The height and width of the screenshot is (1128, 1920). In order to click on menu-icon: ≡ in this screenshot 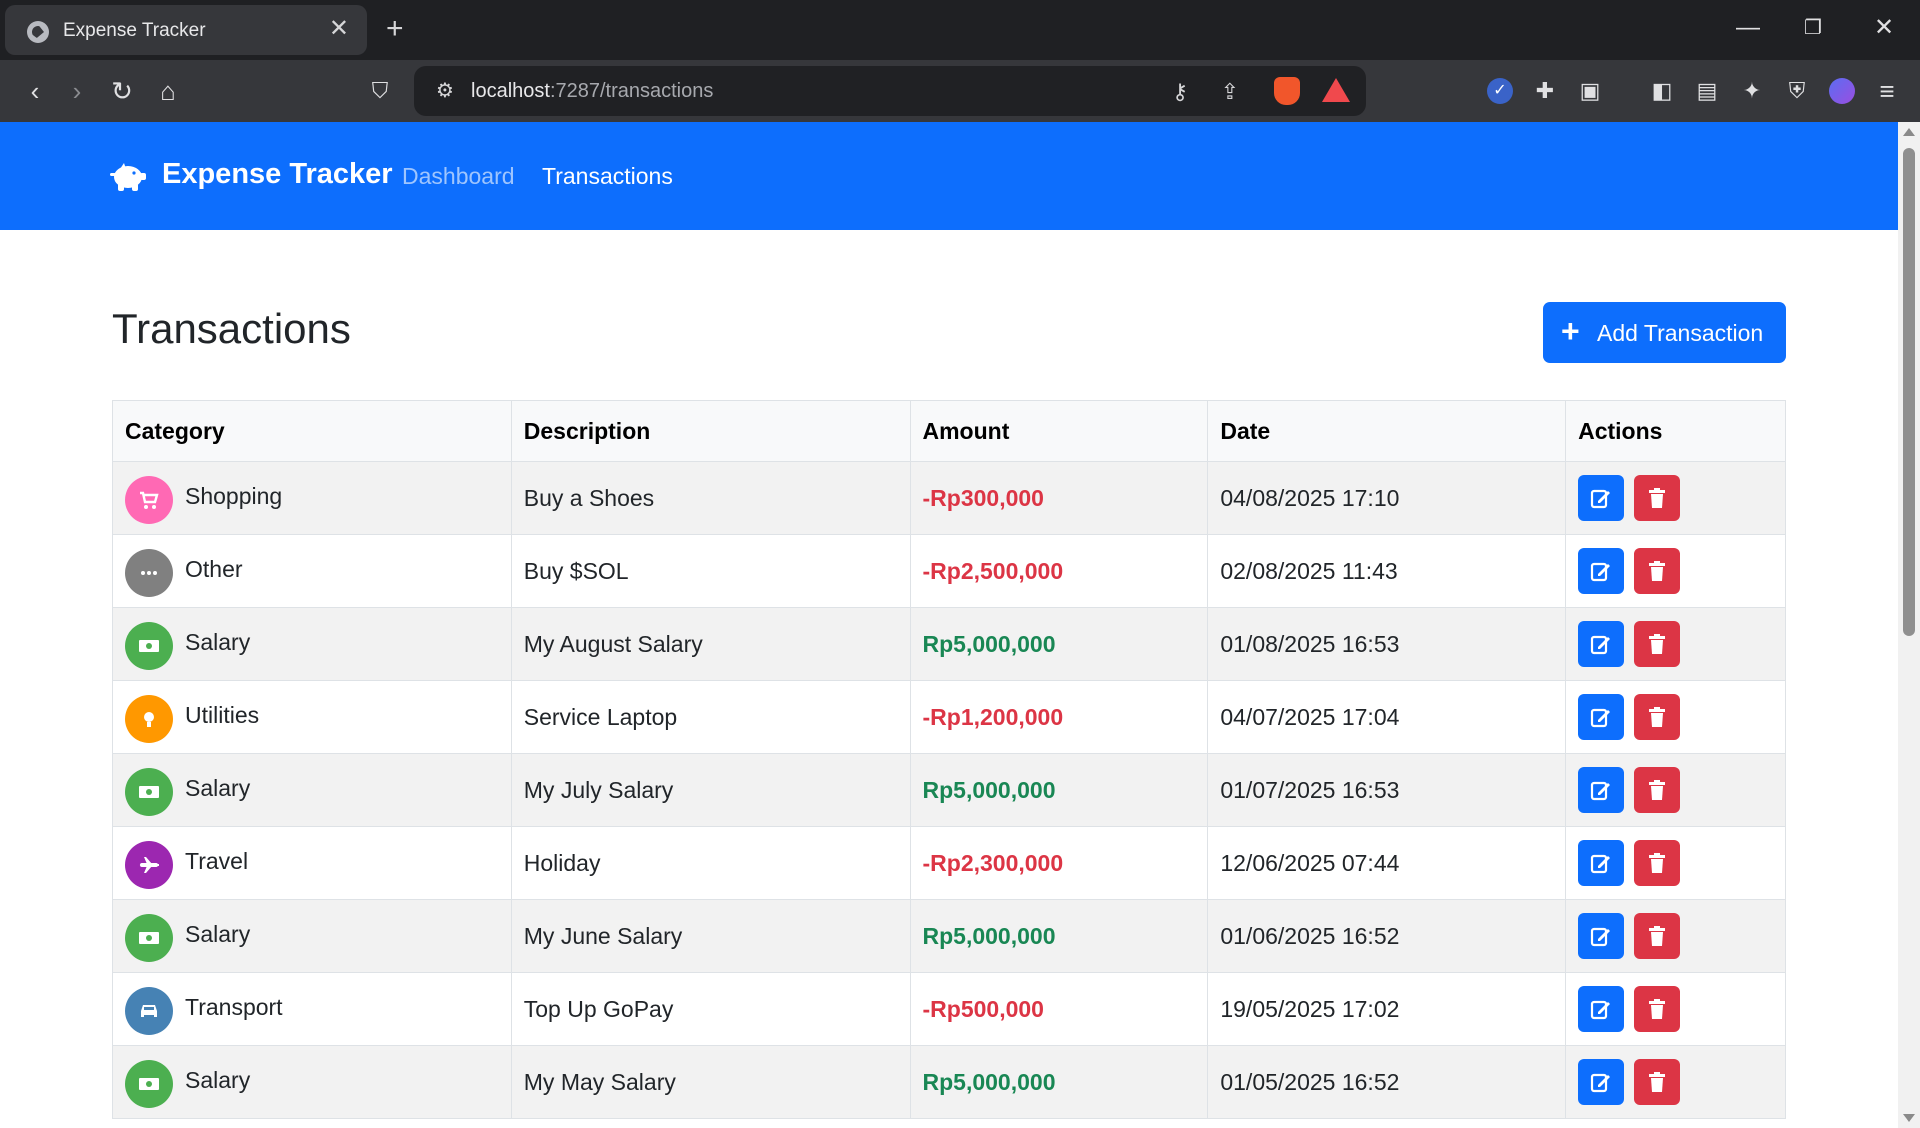, I will do `click(1887, 91)`.